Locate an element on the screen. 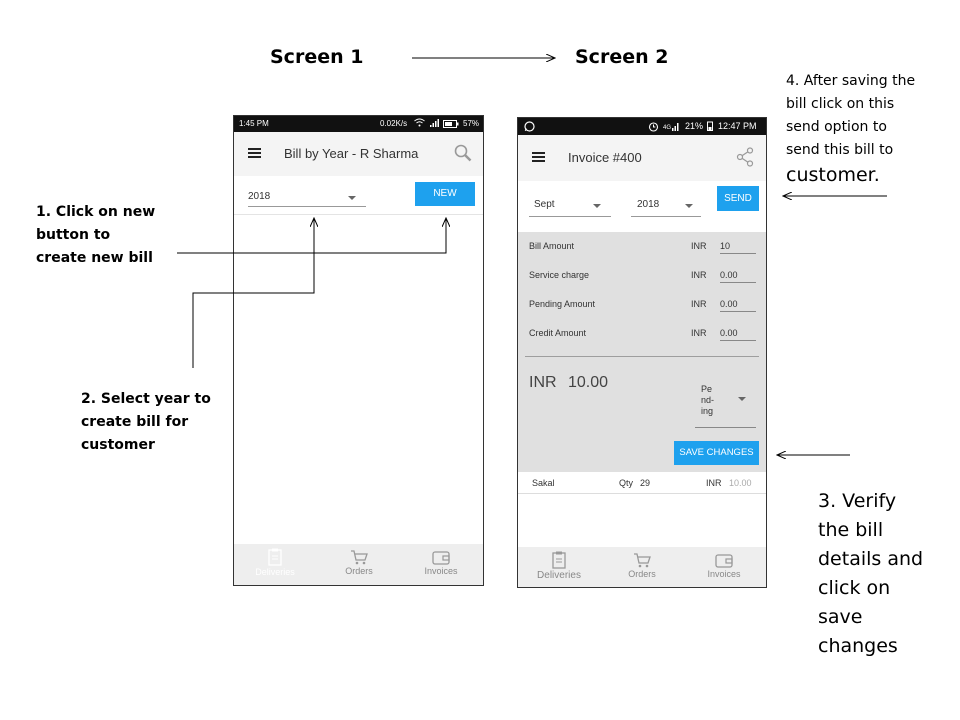 The image size is (960, 720). service-charge-label: Service charge is located at coordinates (559, 275).